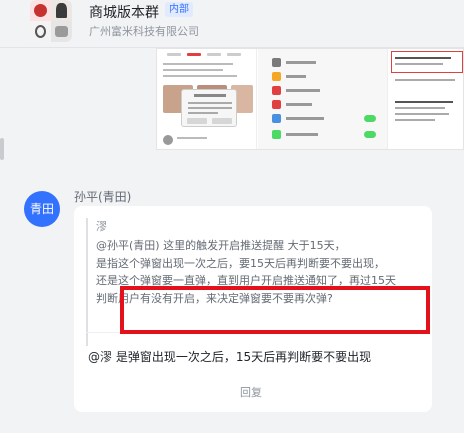 Image resolution: width=464 pixels, height=433 pixels. I want to click on scrollbar-handle, so click(2, 149).